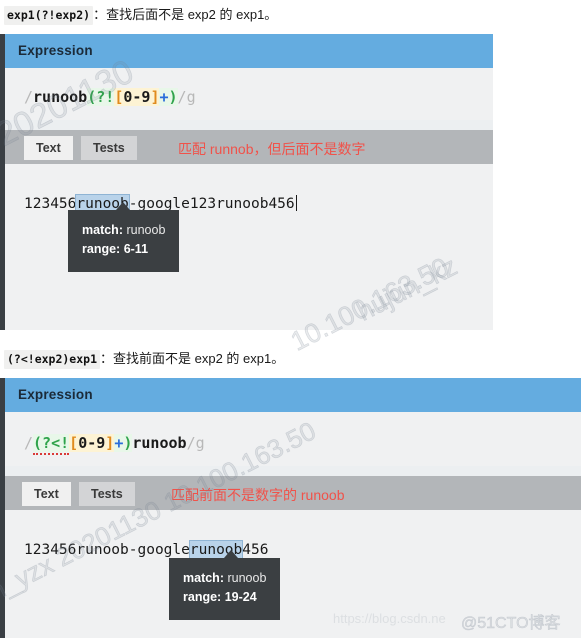  I want to click on regex-flags: g, so click(191, 97).